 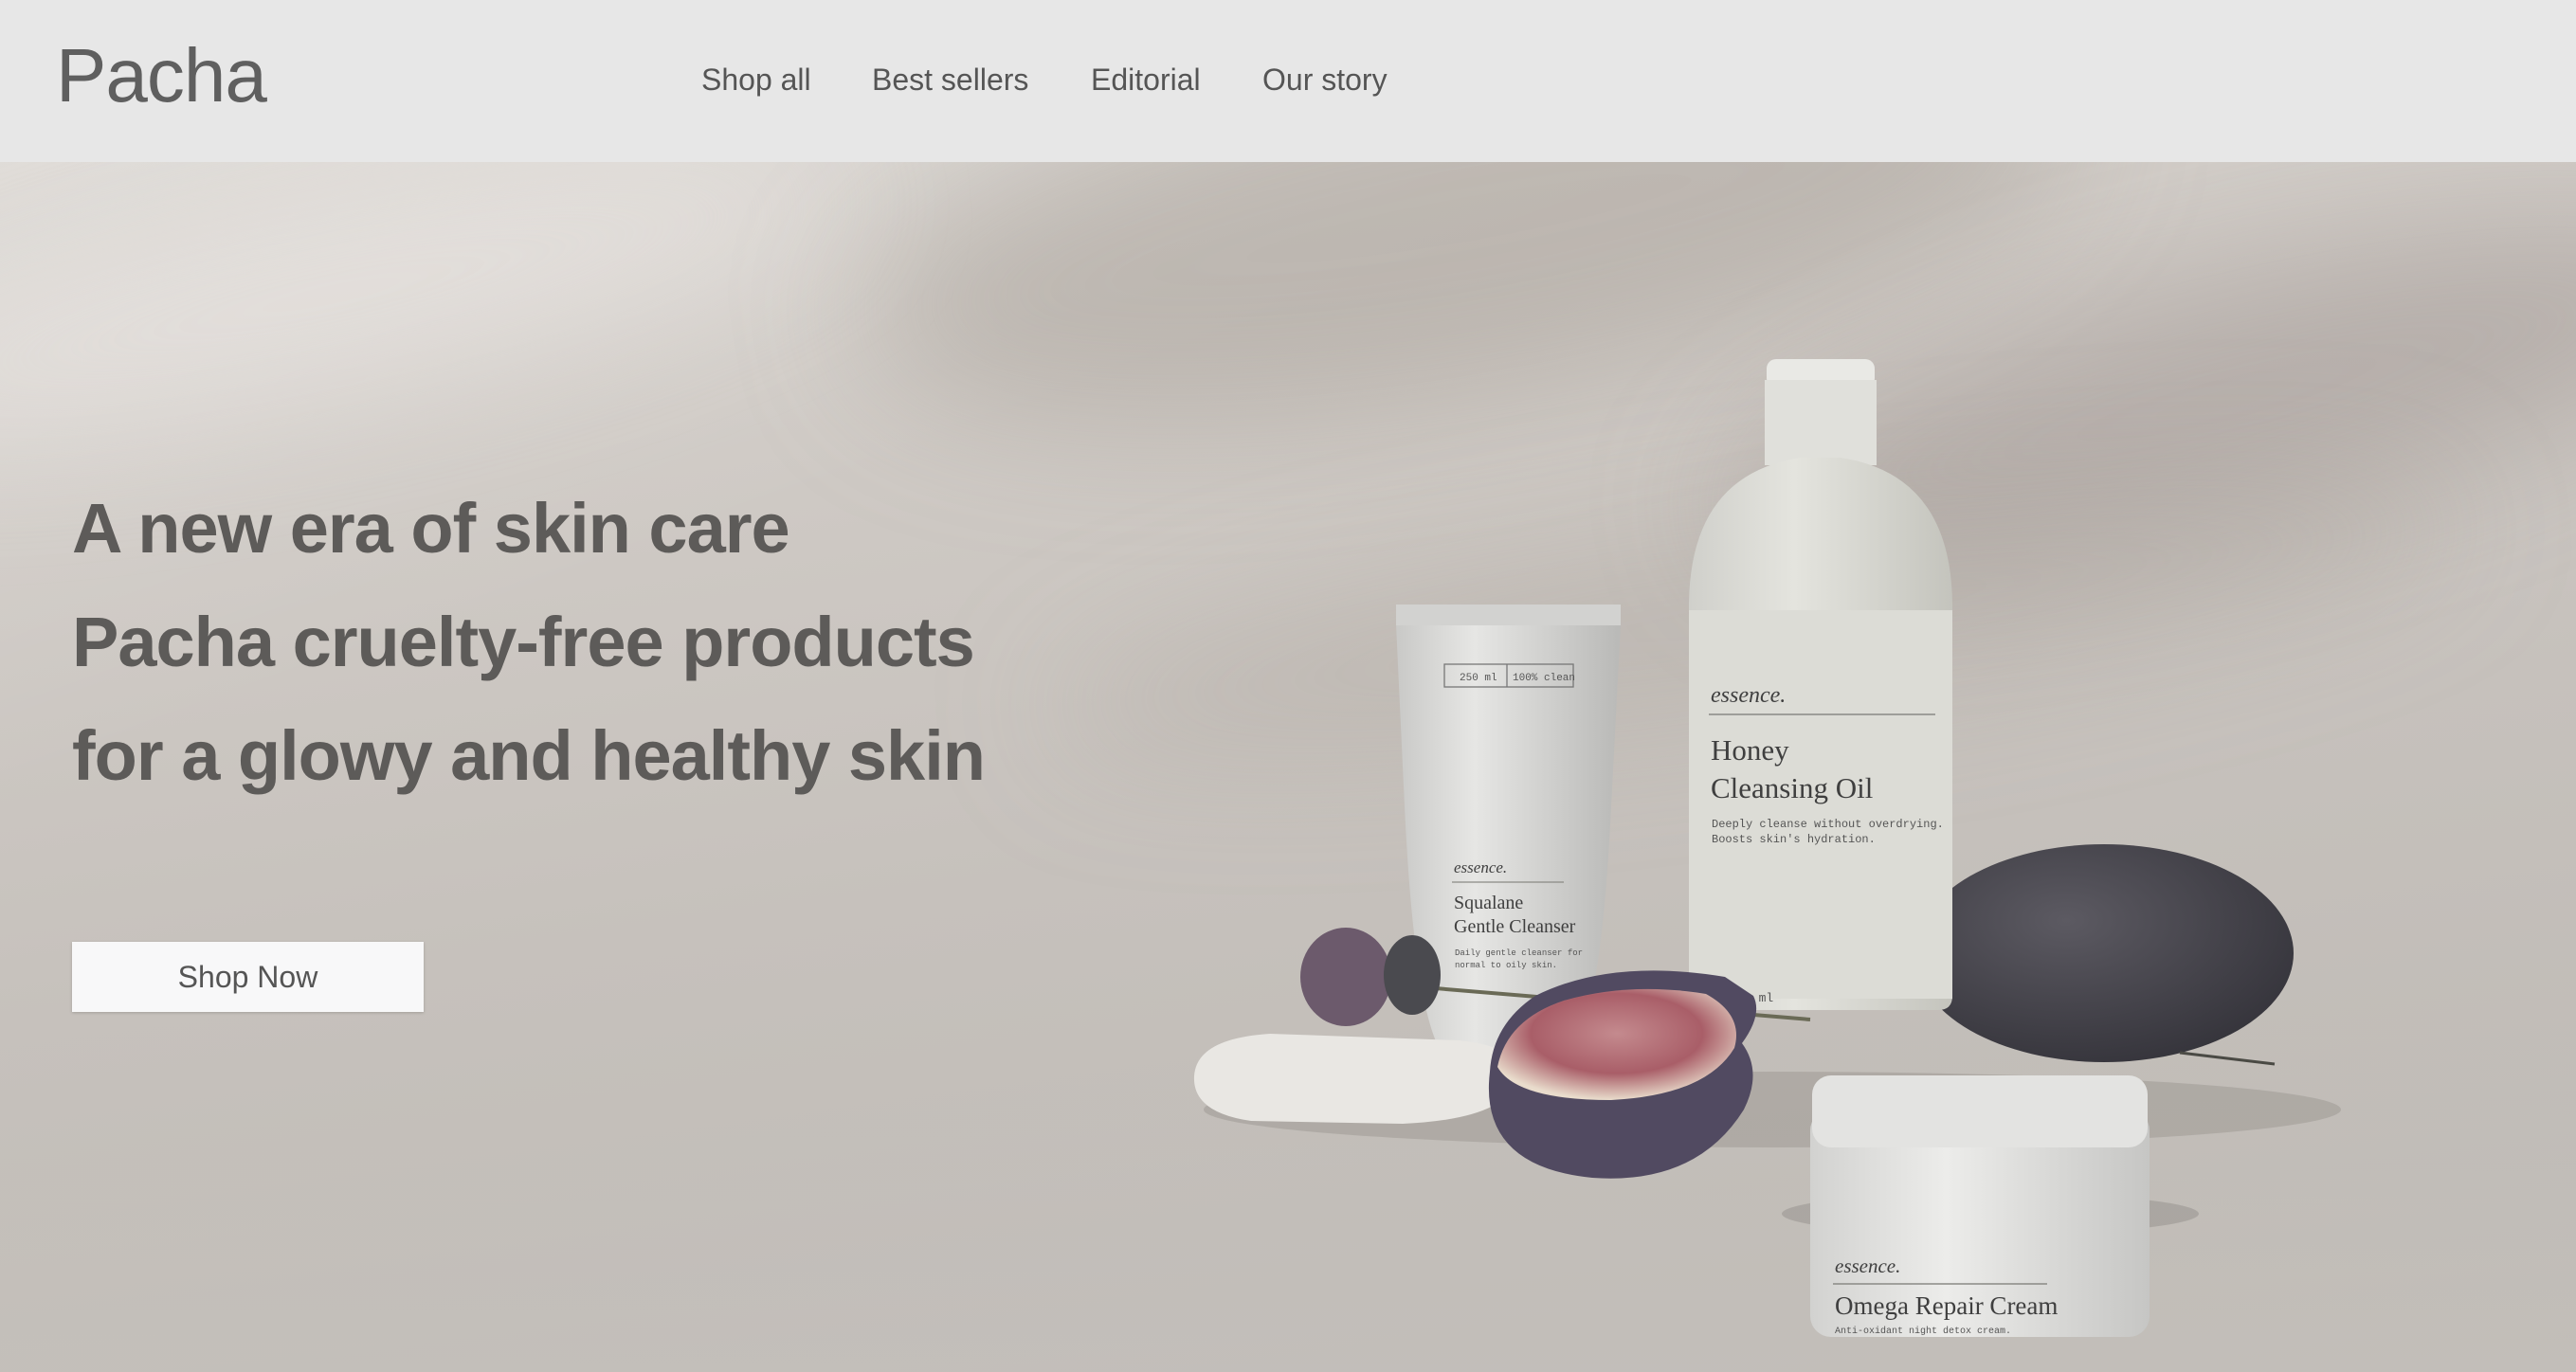 What do you see at coordinates (950, 79) in the screenshot?
I see `nav-link-best-sellers: Best sellers` at bounding box center [950, 79].